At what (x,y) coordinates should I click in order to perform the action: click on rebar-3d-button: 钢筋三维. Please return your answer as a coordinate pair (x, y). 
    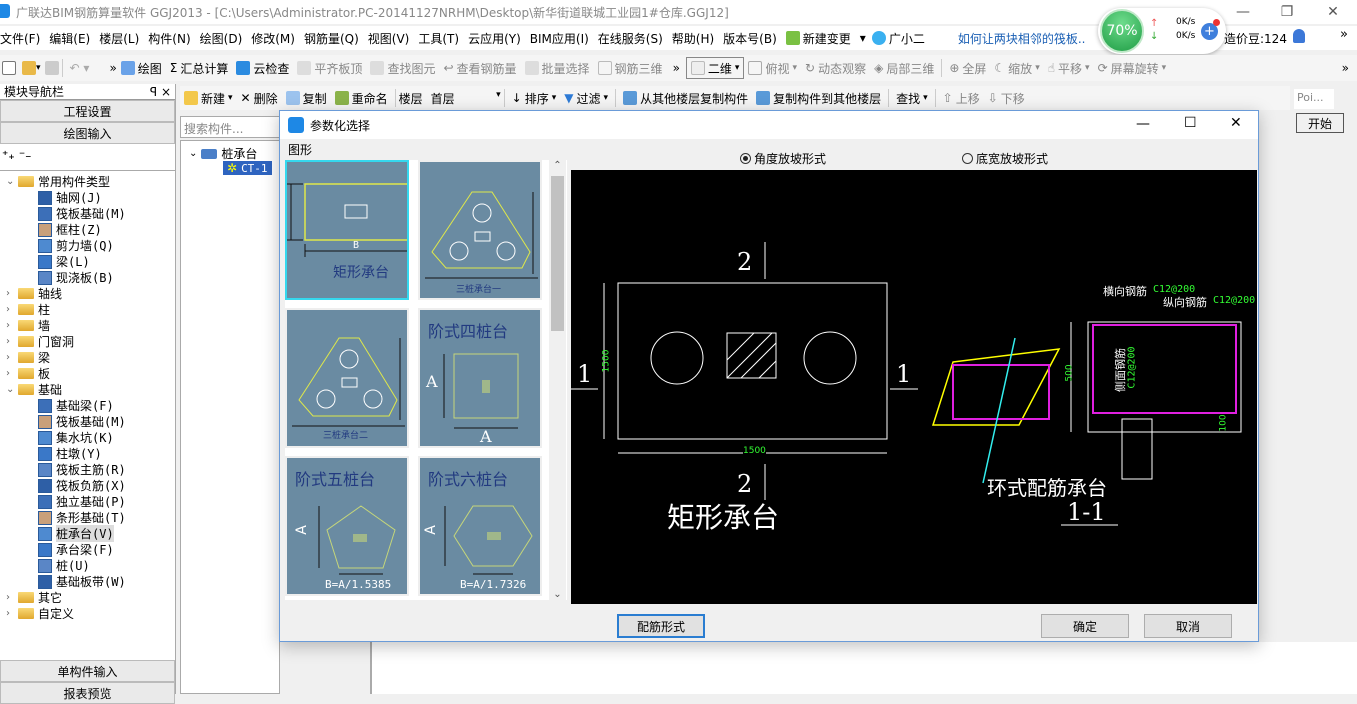
    Looking at the image, I should click on (630, 68).